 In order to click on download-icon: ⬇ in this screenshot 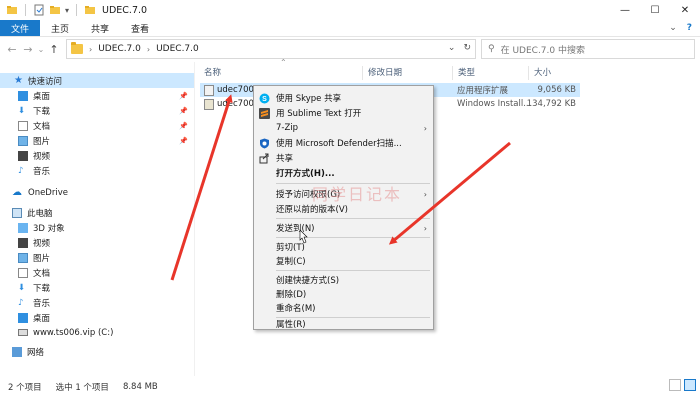, I will do `click(22, 110)`.